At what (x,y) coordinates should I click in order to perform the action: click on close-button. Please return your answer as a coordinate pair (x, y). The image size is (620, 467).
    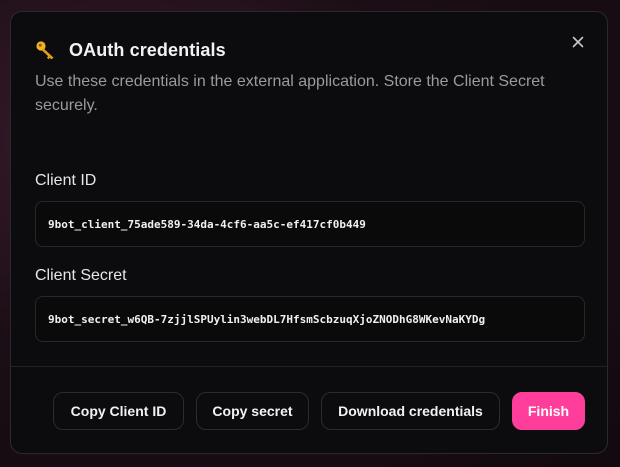
    Looking at the image, I should click on (578, 44).